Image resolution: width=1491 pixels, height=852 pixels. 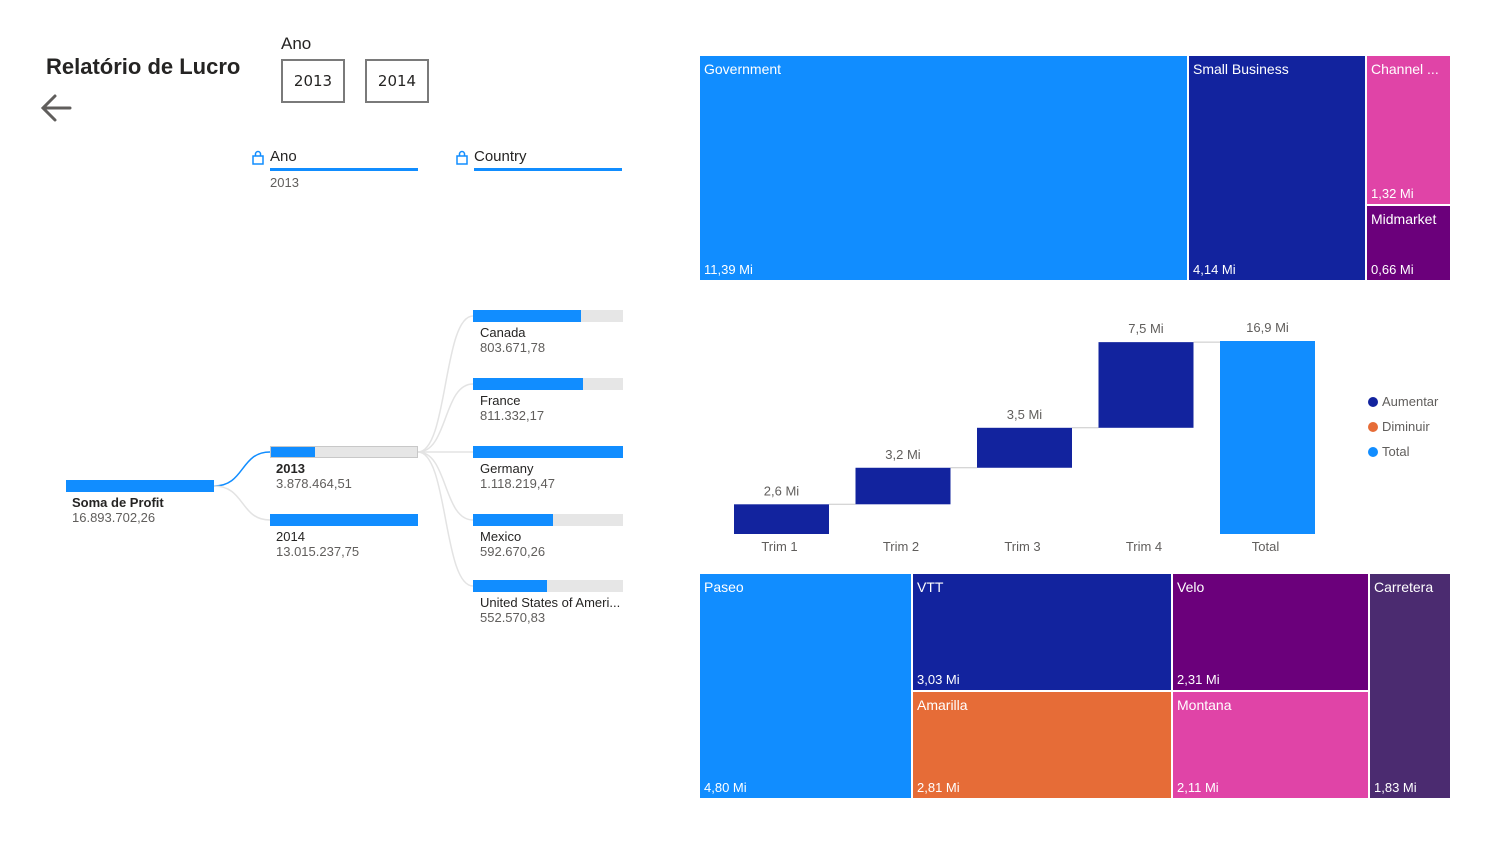 I want to click on dt-node-united-states: United States of Ameri... 552.570,83, so click(x=550, y=602).